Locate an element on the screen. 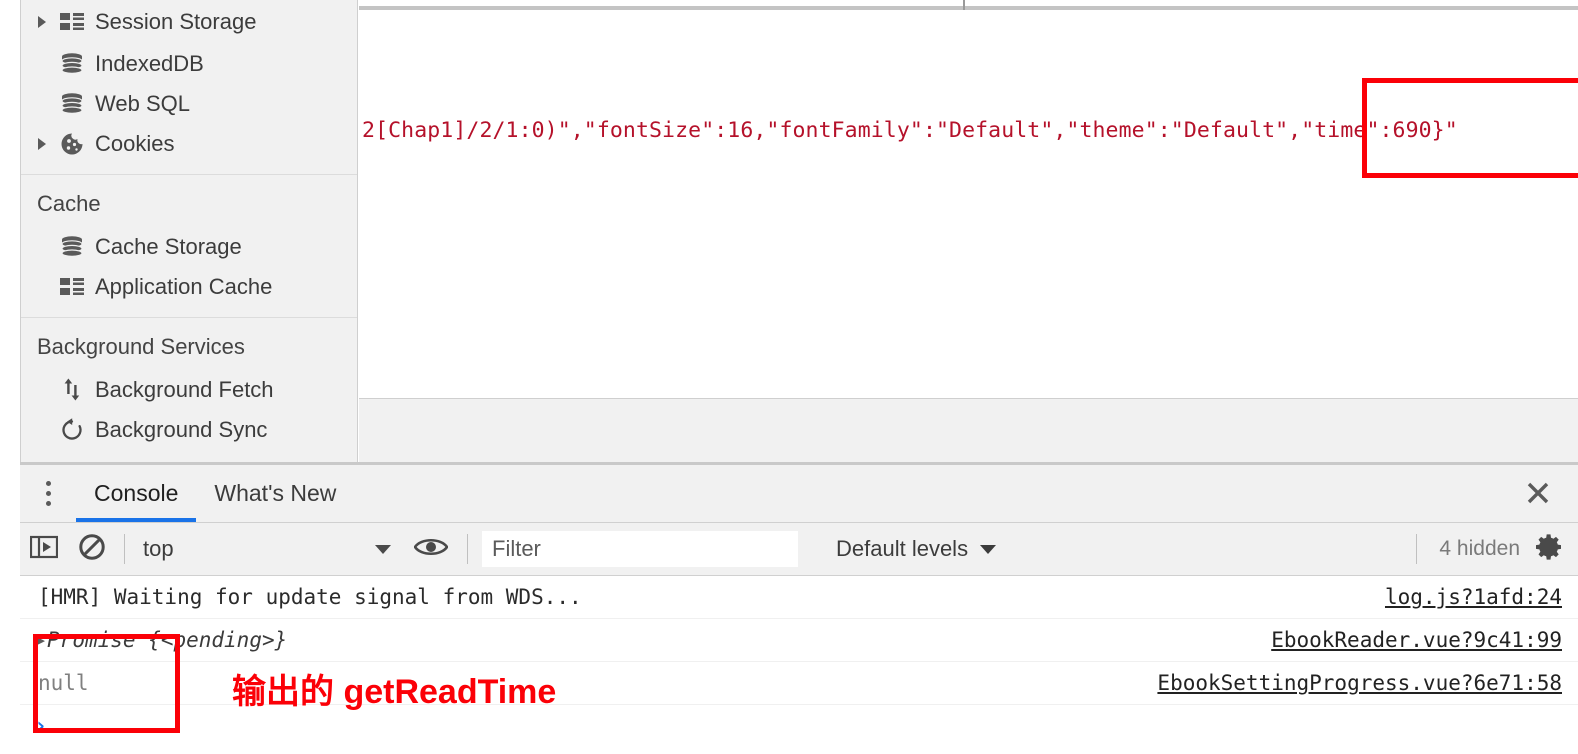 Image resolution: width=1578 pixels, height=754 pixels. expand-arrow-icon: ▶ is located at coordinates (40, 640).